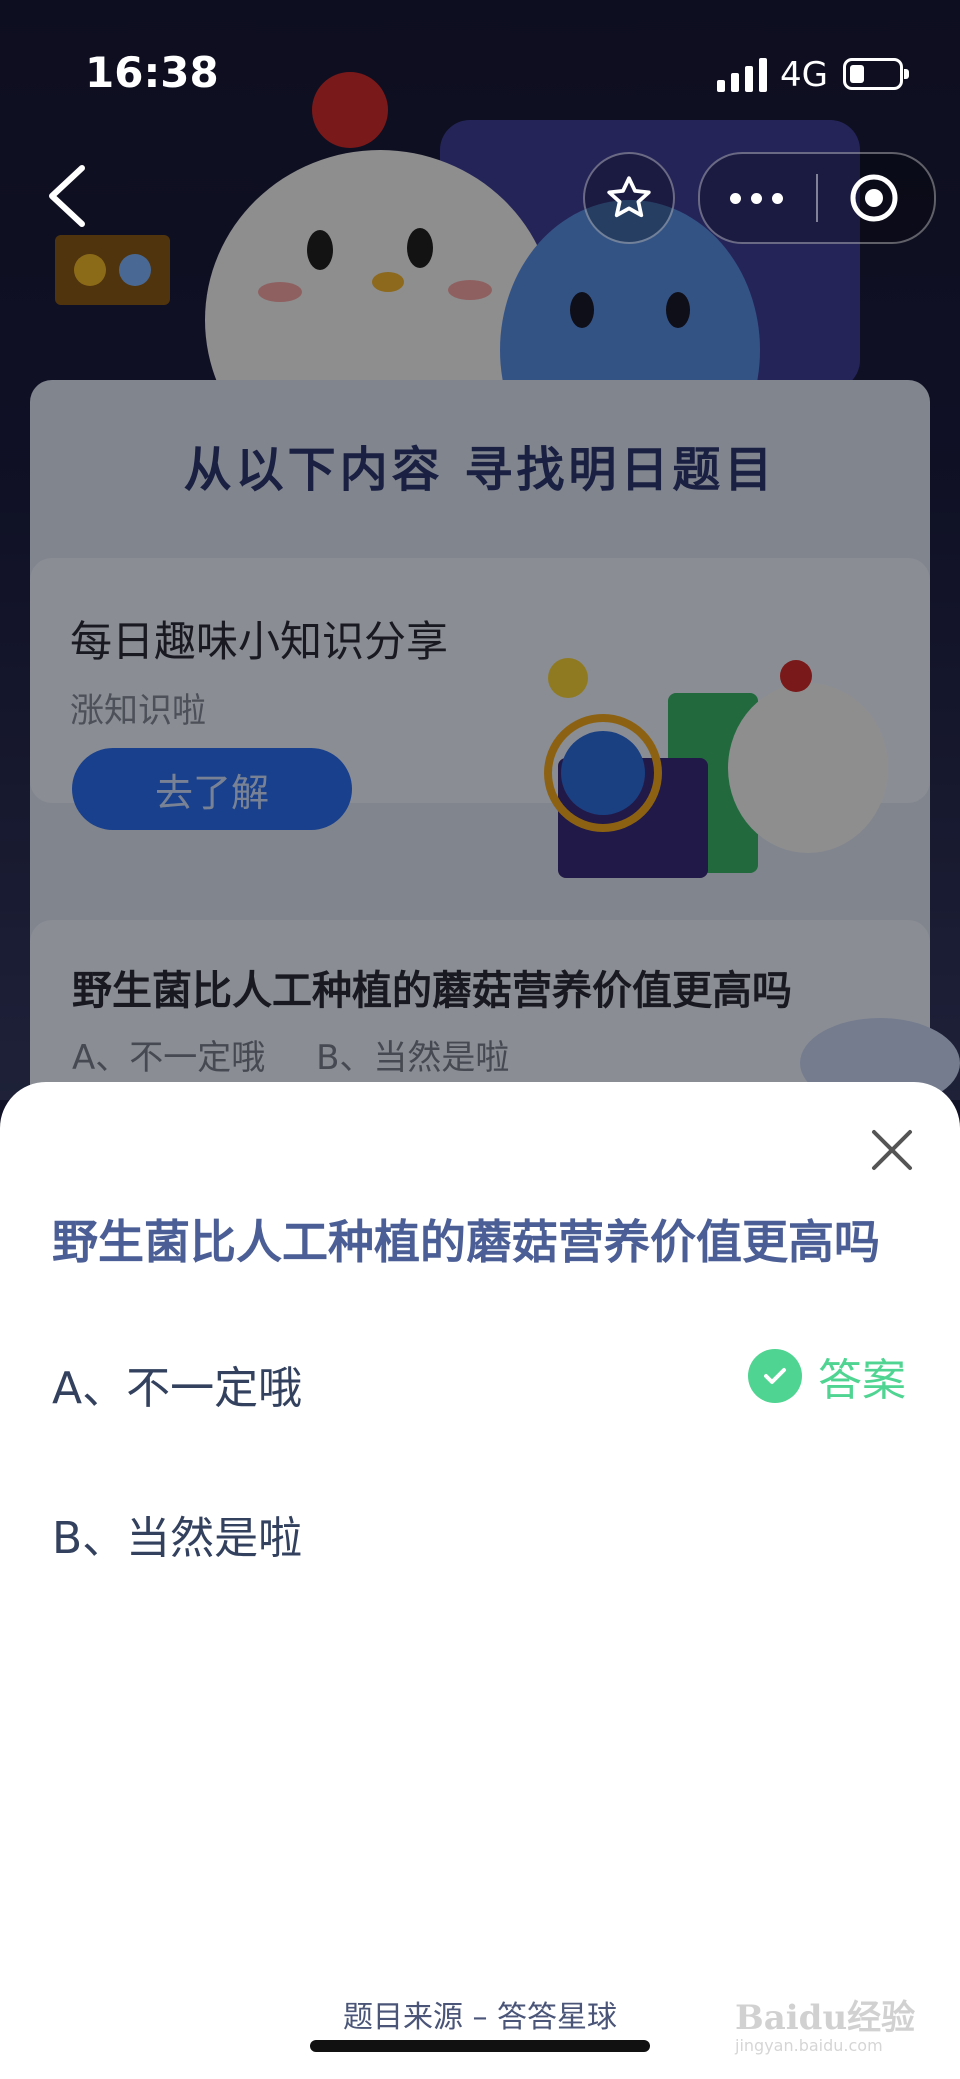 This screenshot has width=960, height=2079. I want to click on home-indicator, so click(480, 2046).